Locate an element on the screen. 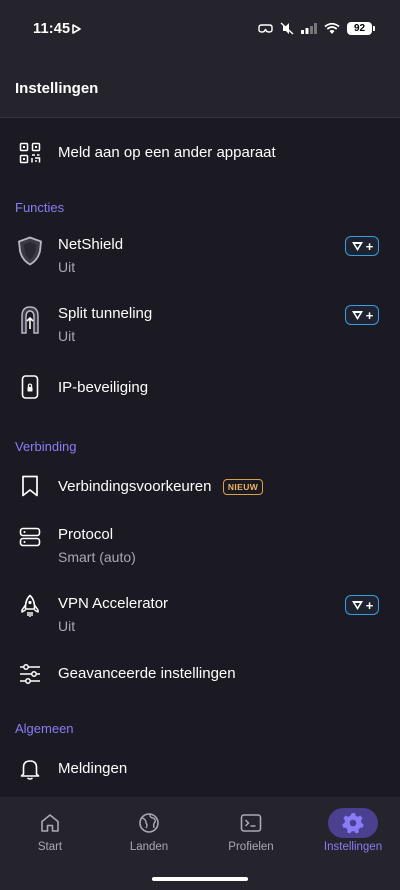 The height and width of the screenshot is (890, 400). sign-in-other-device-label: Meld aan op een ander apparaat is located at coordinates (167, 152).